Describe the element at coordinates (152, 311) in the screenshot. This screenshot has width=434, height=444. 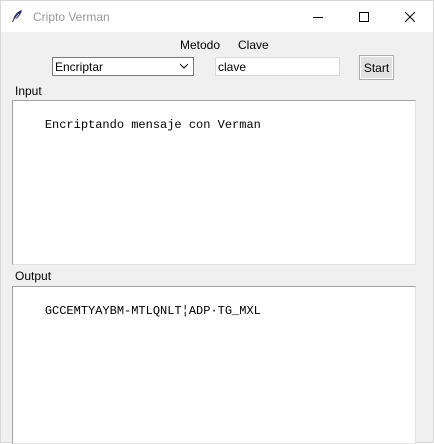
I see `output-text: GCCEMTYAYBM-MTLQNLT¦ADP·TG_MXL` at that location.